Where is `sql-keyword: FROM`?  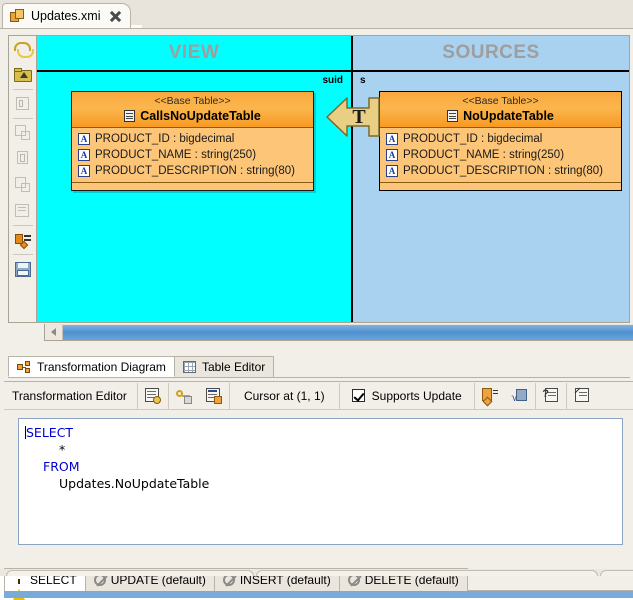
sql-keyword: FROM is located at coordinates (61, 466).